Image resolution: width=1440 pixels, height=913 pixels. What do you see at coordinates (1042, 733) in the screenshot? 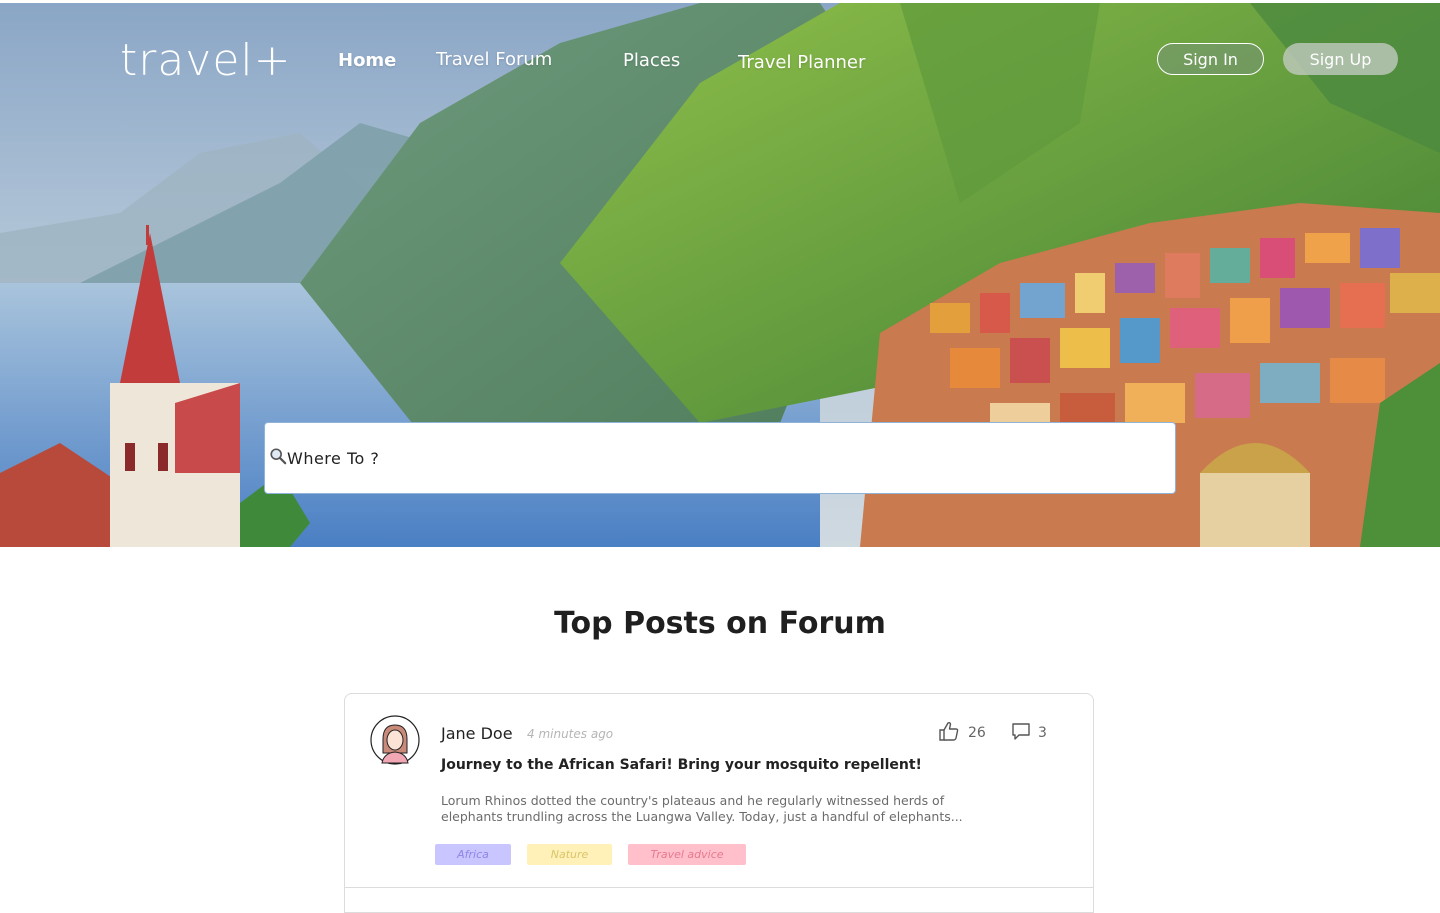
I see `comment-count: 3` at bounding box center [1042, 733].